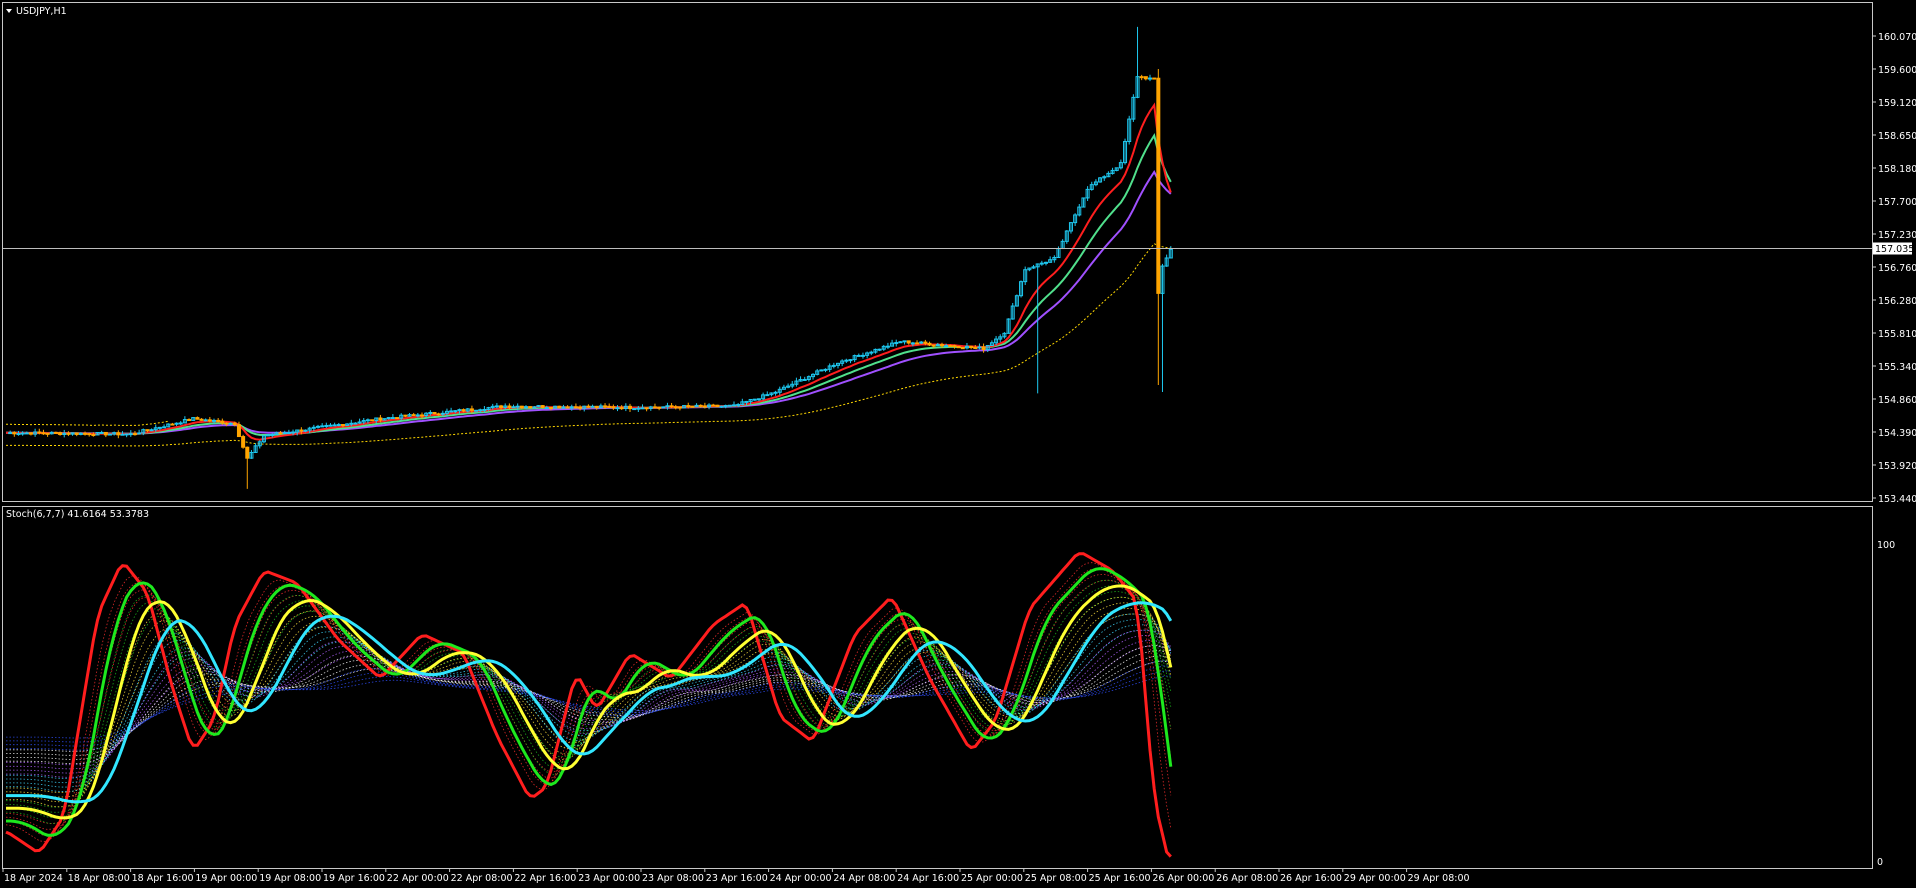  What do you see at coordinates (1897, 433) in the screenshot?
I see `price-tick-label: 154.390` at bounding box center [1897, 433].